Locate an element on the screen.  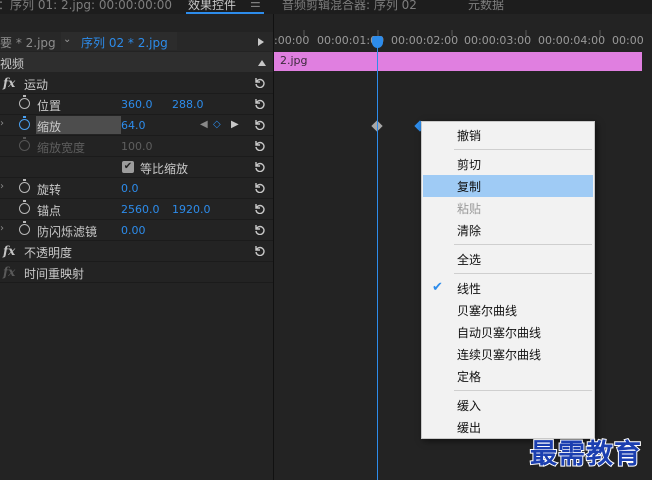
panel-menu-icon: ☰ is located at coordinates (255, 5).